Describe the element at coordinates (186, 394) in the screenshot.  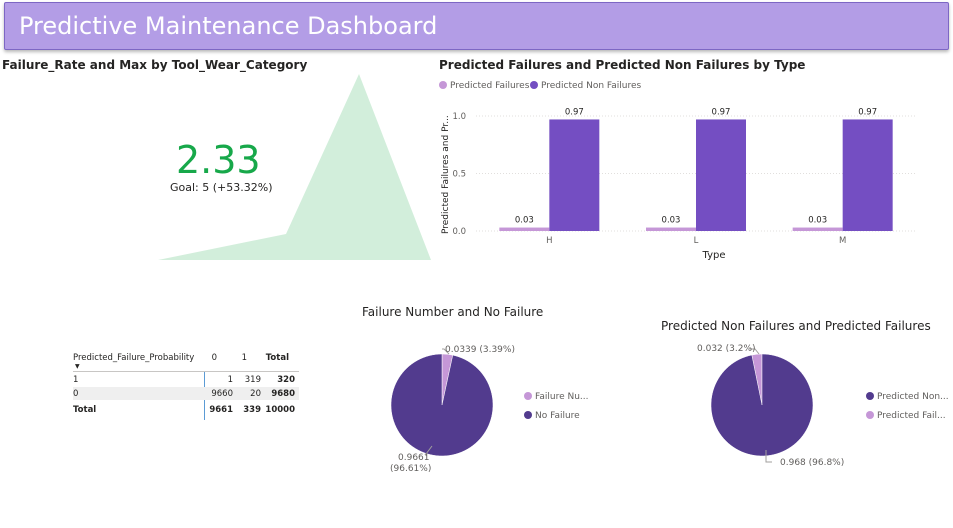
I see `matrix-row: 0 9660 20 9680` at that location.